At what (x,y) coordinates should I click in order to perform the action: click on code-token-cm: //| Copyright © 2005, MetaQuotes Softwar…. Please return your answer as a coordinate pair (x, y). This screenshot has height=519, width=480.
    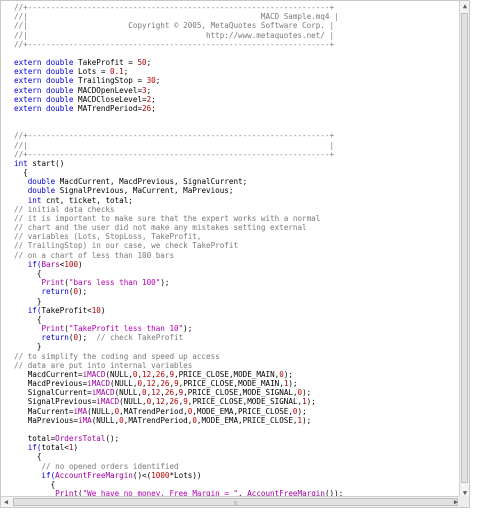
    Looking at the image, I should click on (174, 26).